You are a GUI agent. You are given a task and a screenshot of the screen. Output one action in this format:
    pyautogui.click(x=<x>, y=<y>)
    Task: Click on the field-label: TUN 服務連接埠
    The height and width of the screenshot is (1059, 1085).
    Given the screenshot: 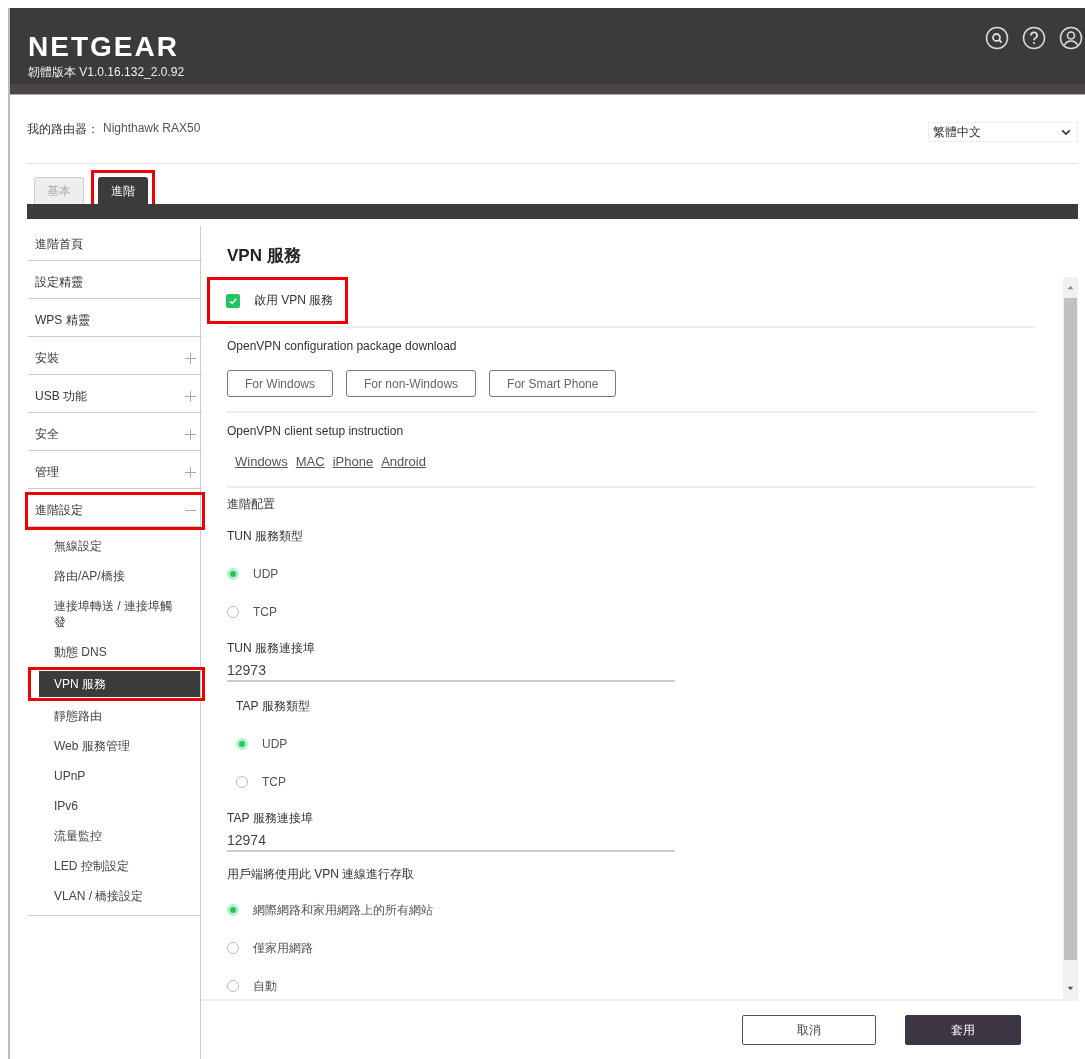 What is the action you would take?
    pyautogui.click(x=271, y=648)
    